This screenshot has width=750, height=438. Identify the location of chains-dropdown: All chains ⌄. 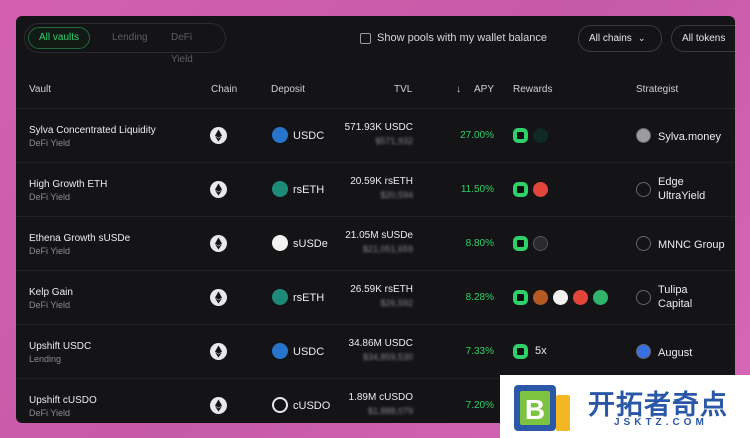
(620, 38).